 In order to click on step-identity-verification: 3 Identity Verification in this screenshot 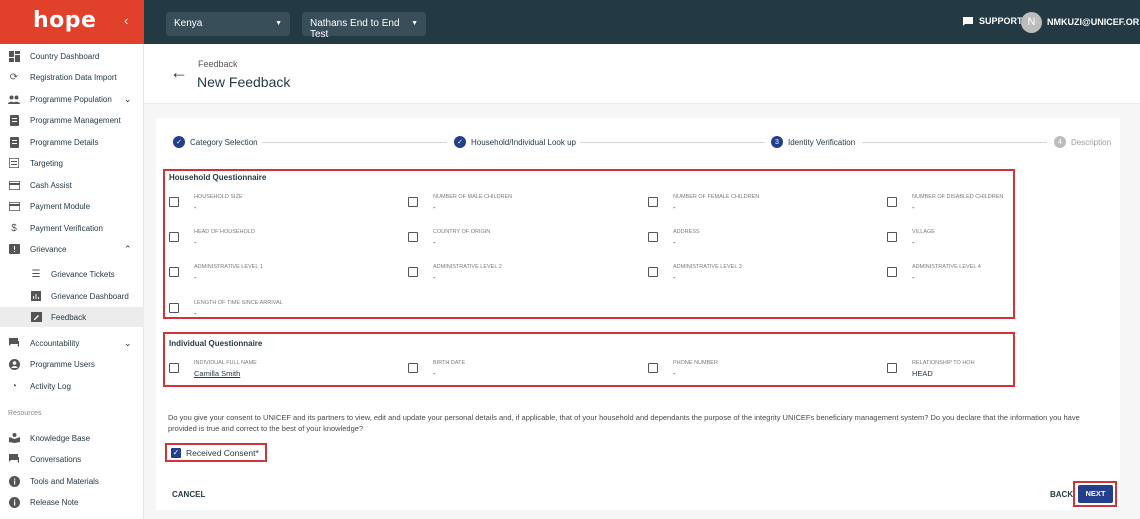, I will do `click(813, 142)`.